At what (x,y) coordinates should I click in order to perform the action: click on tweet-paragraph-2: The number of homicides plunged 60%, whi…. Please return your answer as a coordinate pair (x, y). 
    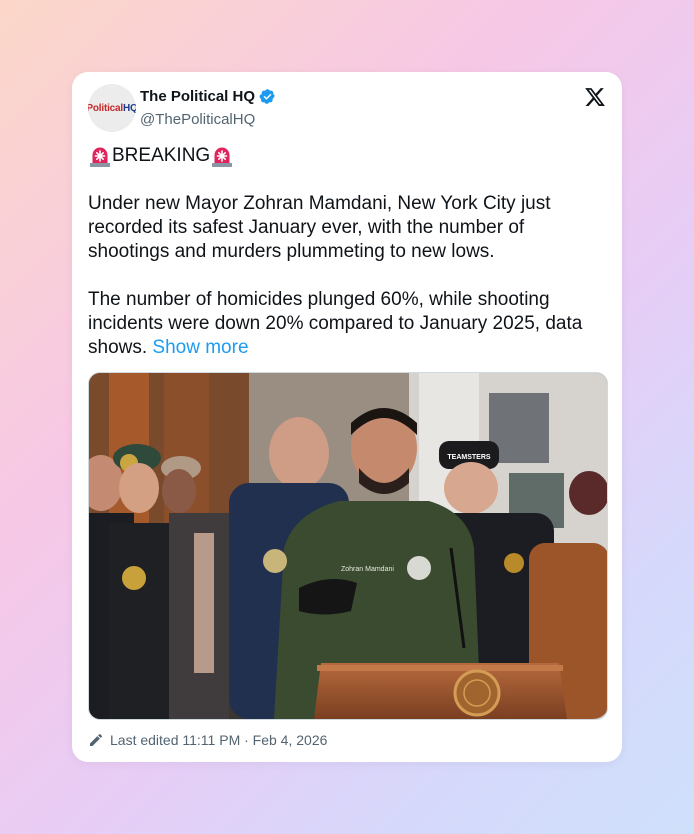
    Looking at the image, I should click on (348, 324).